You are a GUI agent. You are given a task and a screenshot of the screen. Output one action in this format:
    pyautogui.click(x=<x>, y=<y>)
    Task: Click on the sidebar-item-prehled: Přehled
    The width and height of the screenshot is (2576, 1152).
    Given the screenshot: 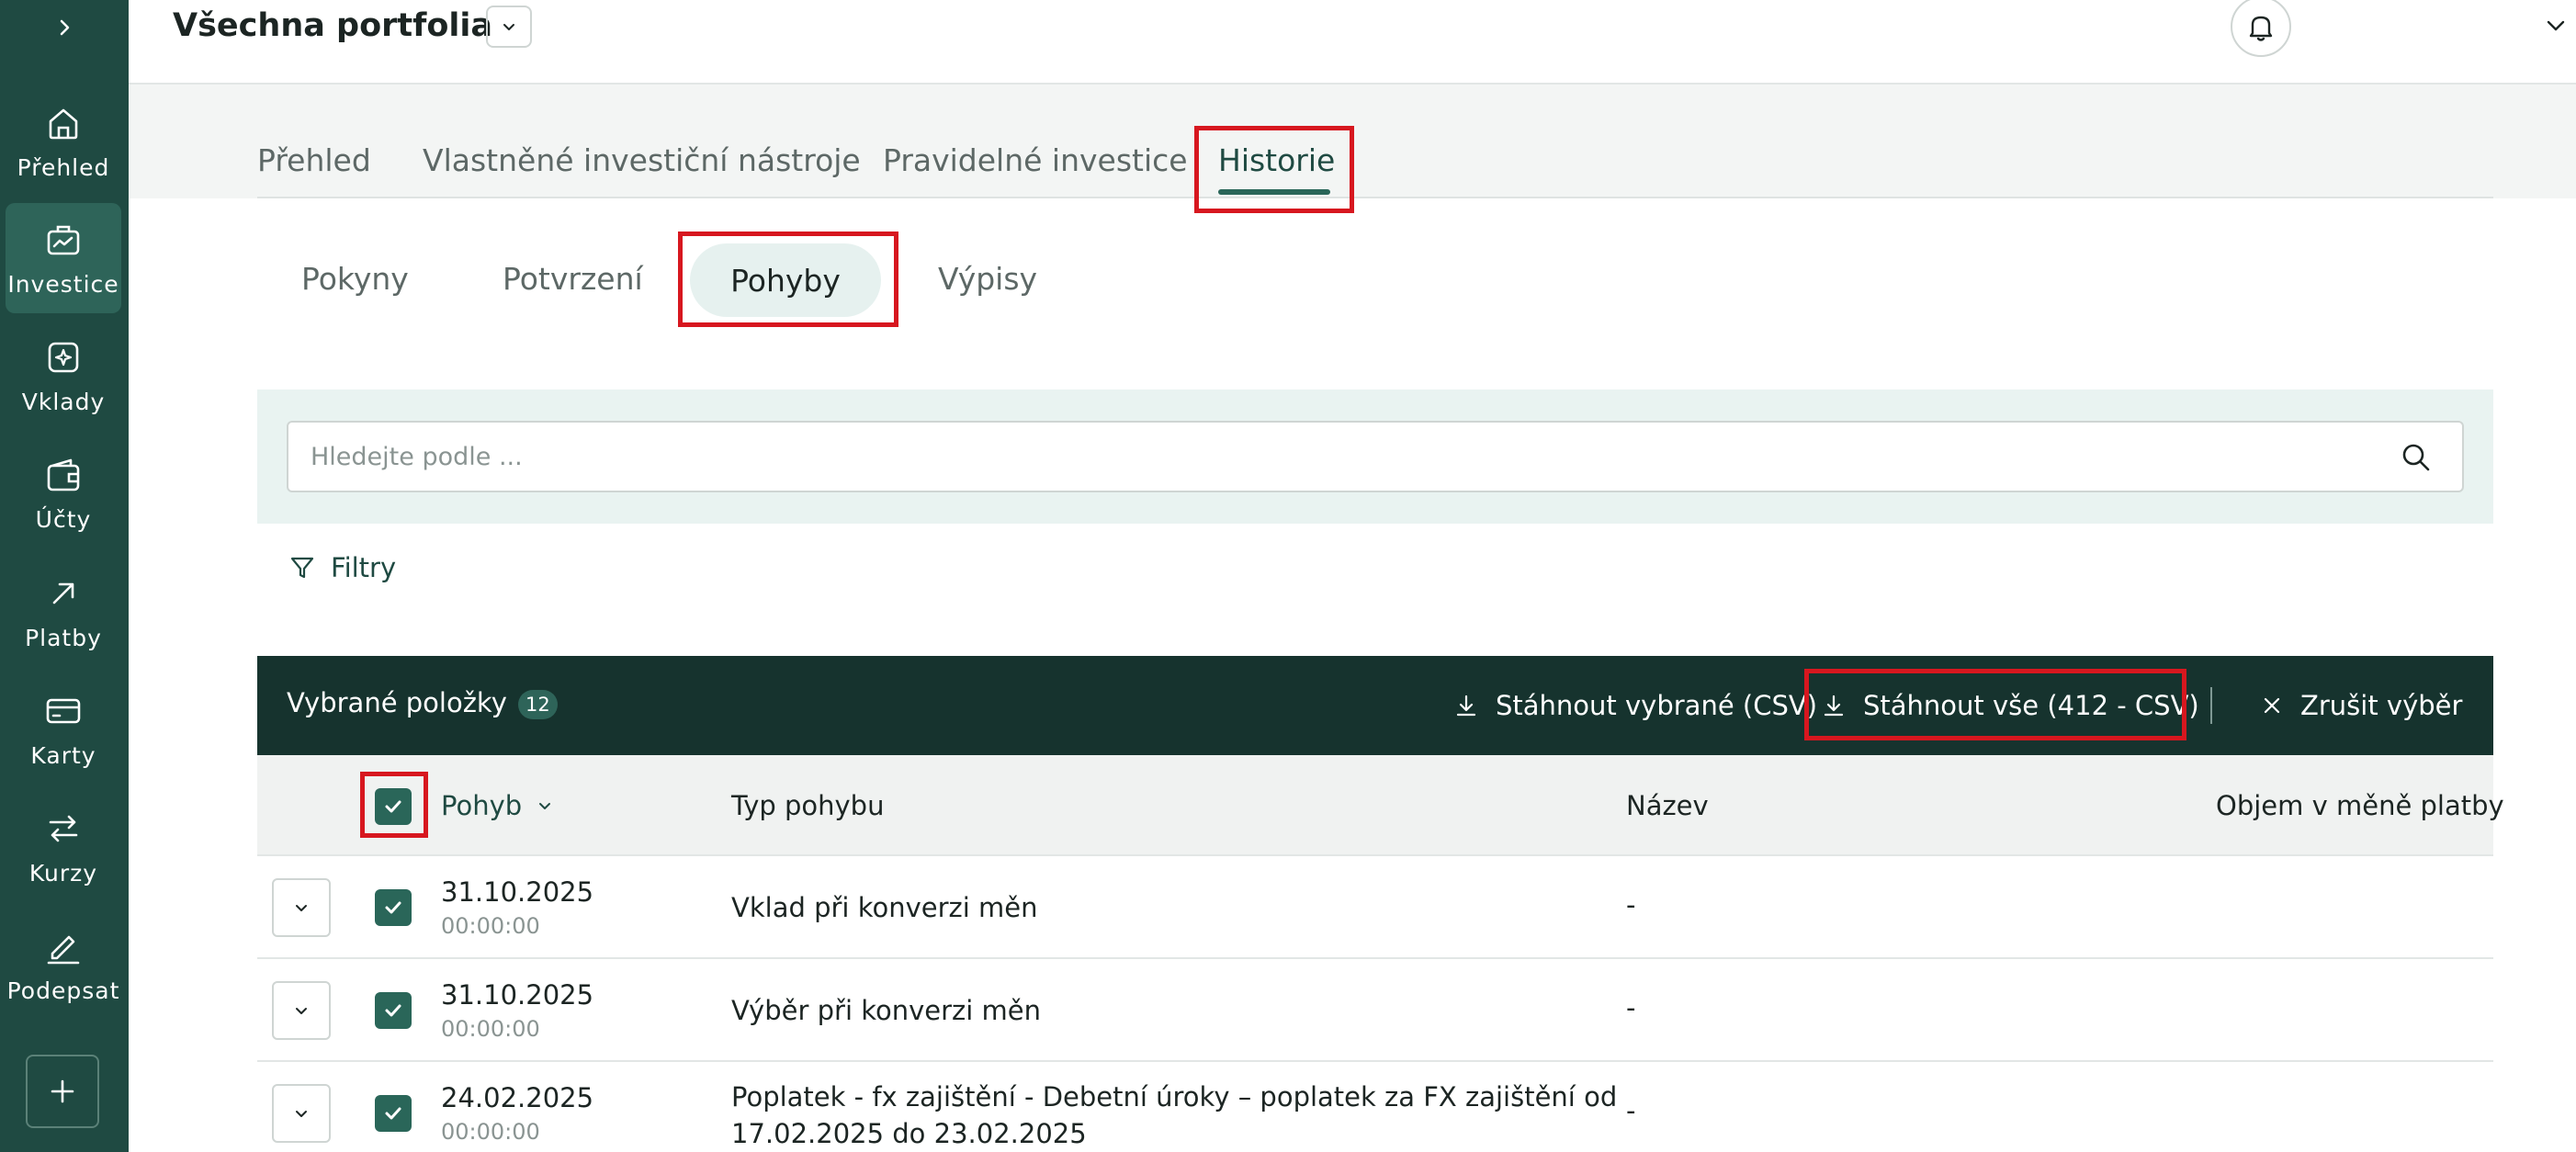 What is the action you would take?
    pyautogui.click(x=63, y=141)
    